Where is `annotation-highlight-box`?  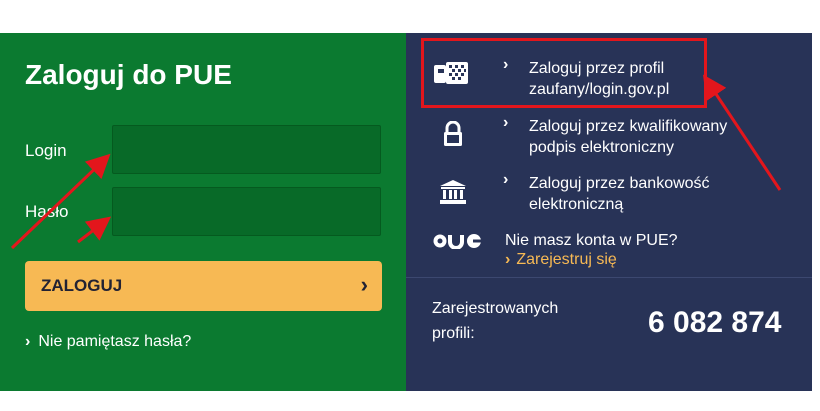
annotation-highlight-box is located at coordinates (564, 73).